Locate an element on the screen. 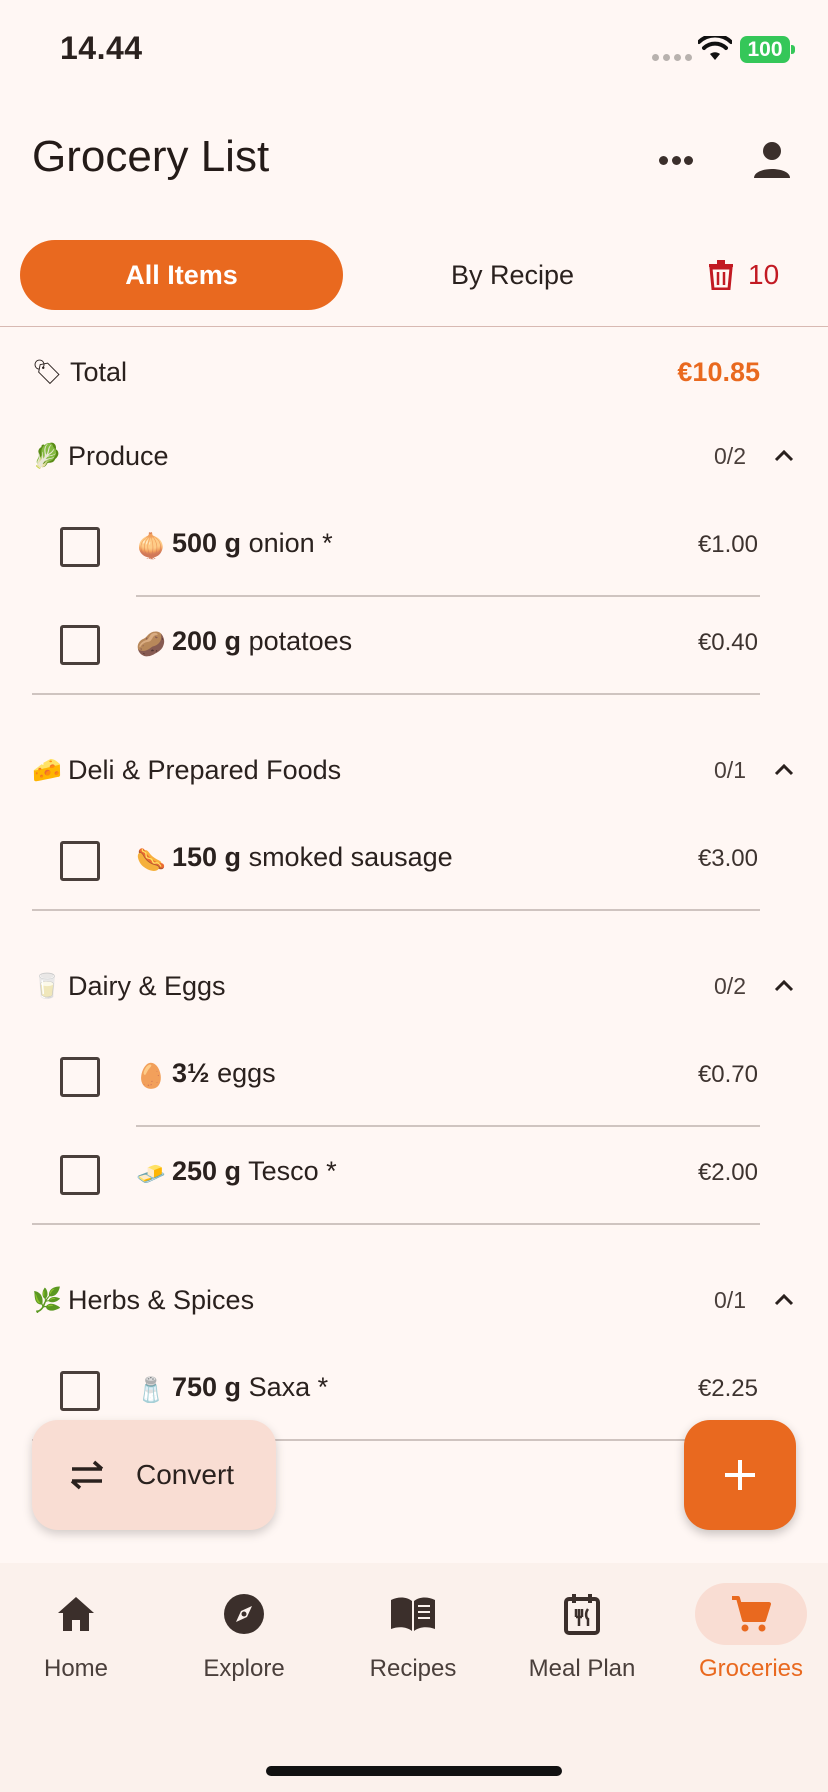 The image size is (828, 1792). cart-icon is located at coordinates (751, 1614).